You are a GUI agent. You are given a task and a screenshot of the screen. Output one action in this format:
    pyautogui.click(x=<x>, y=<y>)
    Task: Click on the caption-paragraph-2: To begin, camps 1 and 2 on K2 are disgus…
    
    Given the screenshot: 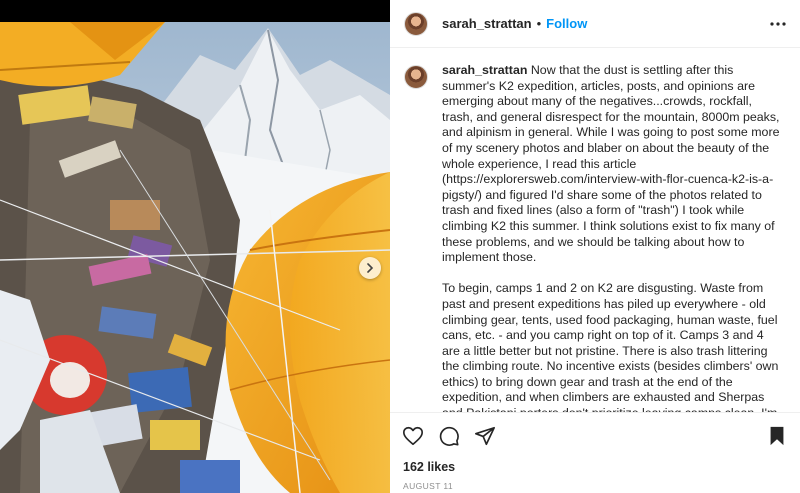 What is the action you would take?
    pyautogui.click(x=610, y=346)
    